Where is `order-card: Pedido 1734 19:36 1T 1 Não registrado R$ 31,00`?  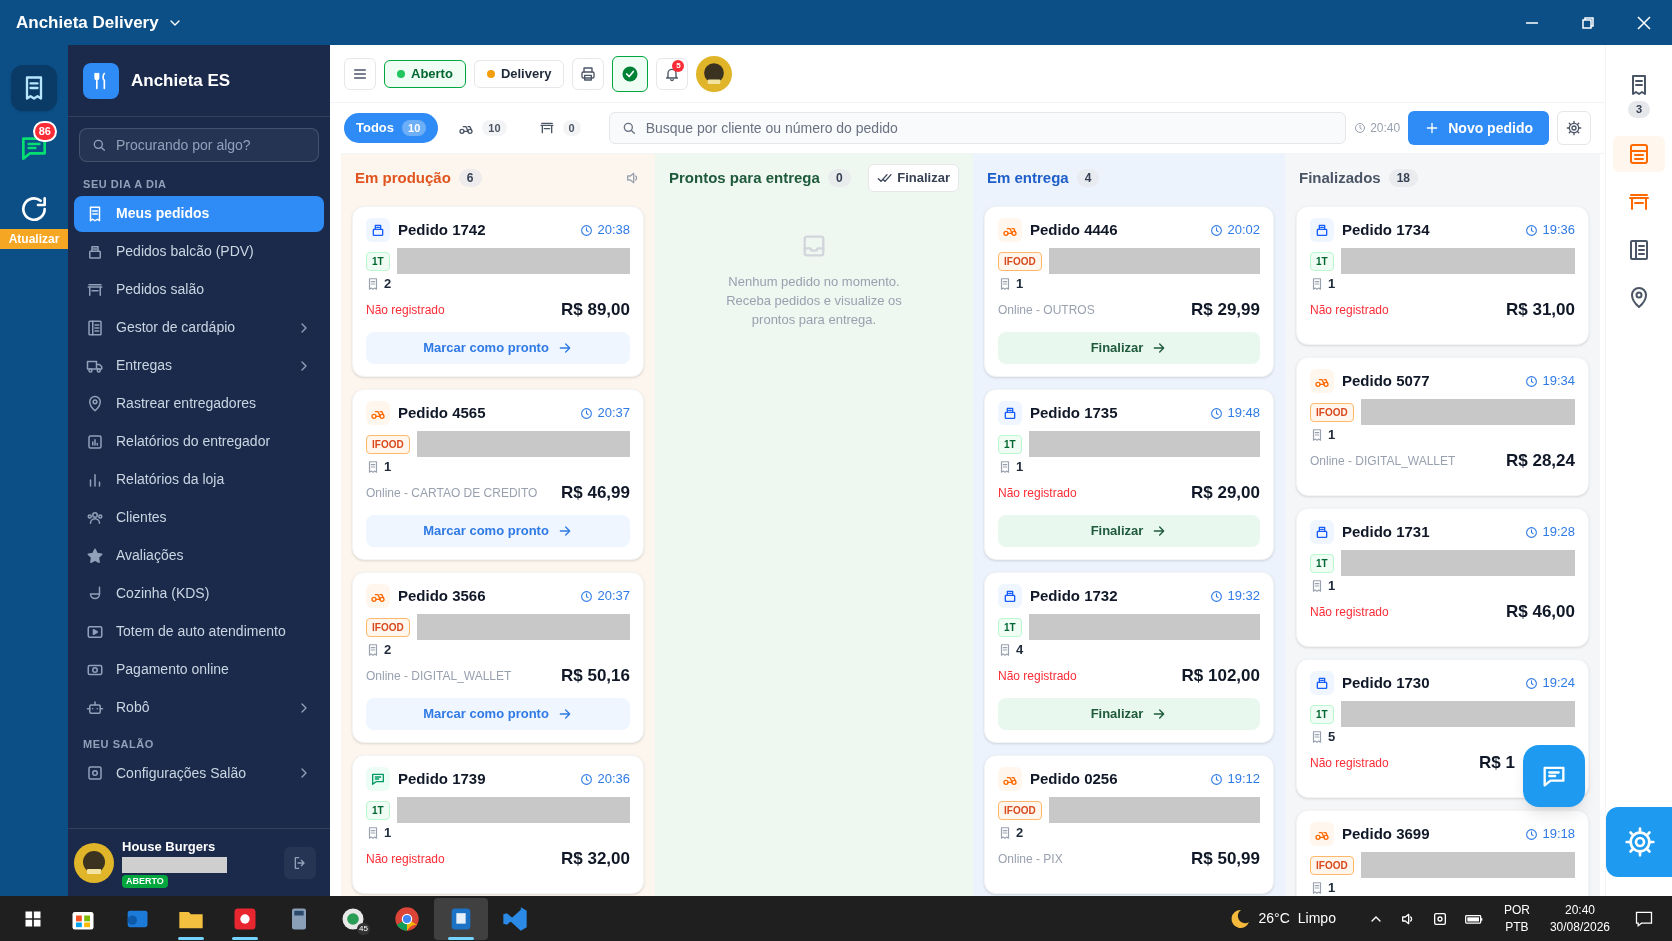
order-card: Pedido 1734 19:36 1T 1 Não registrado R$ 31,00 is located at coordinates (1442, 275).